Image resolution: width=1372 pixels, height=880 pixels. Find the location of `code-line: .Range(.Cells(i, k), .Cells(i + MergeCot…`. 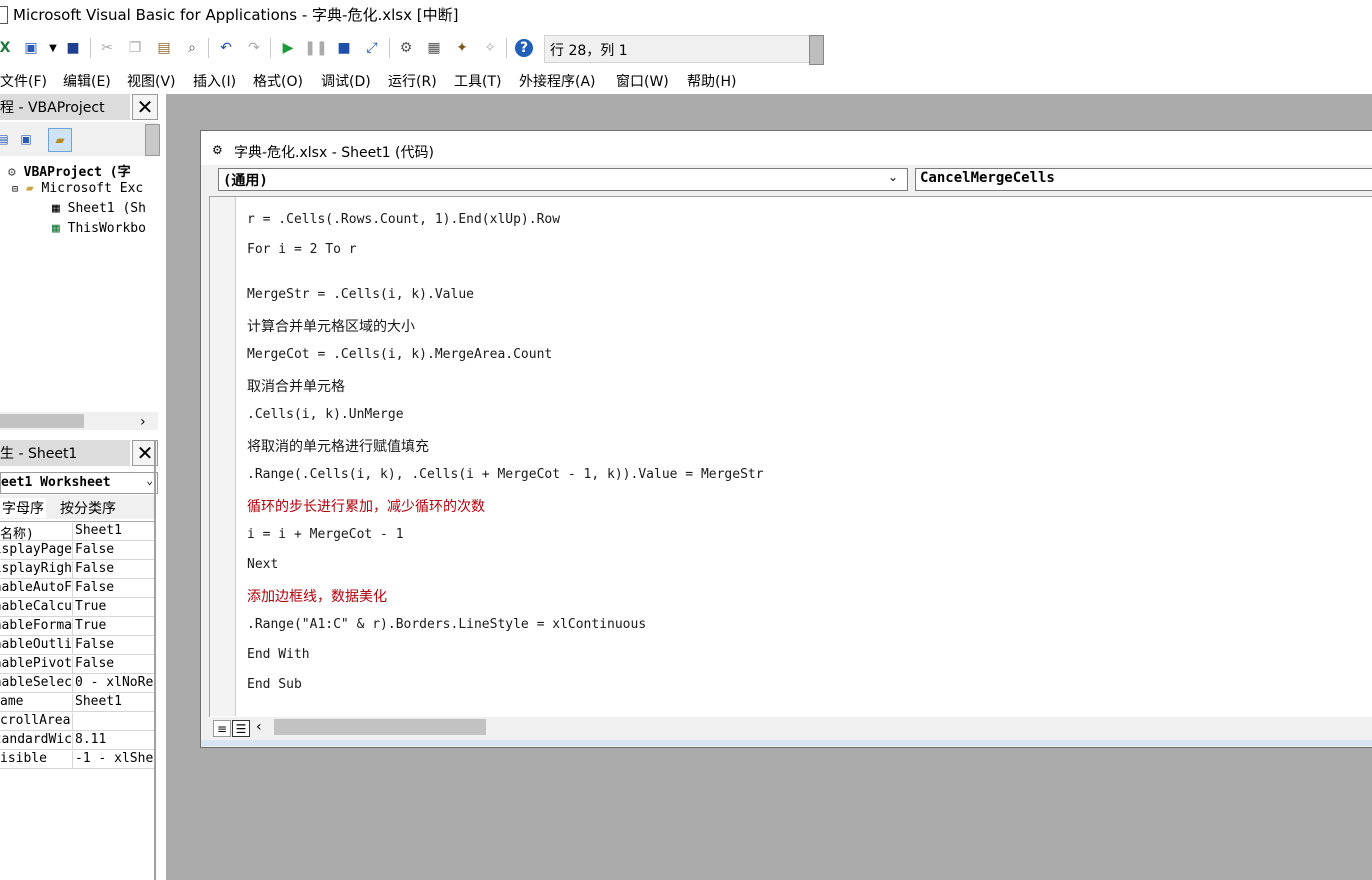

code-line: .Range(.Cells(i, k), .Cells(i + MergeCot… is located at coordinates (505, 474).